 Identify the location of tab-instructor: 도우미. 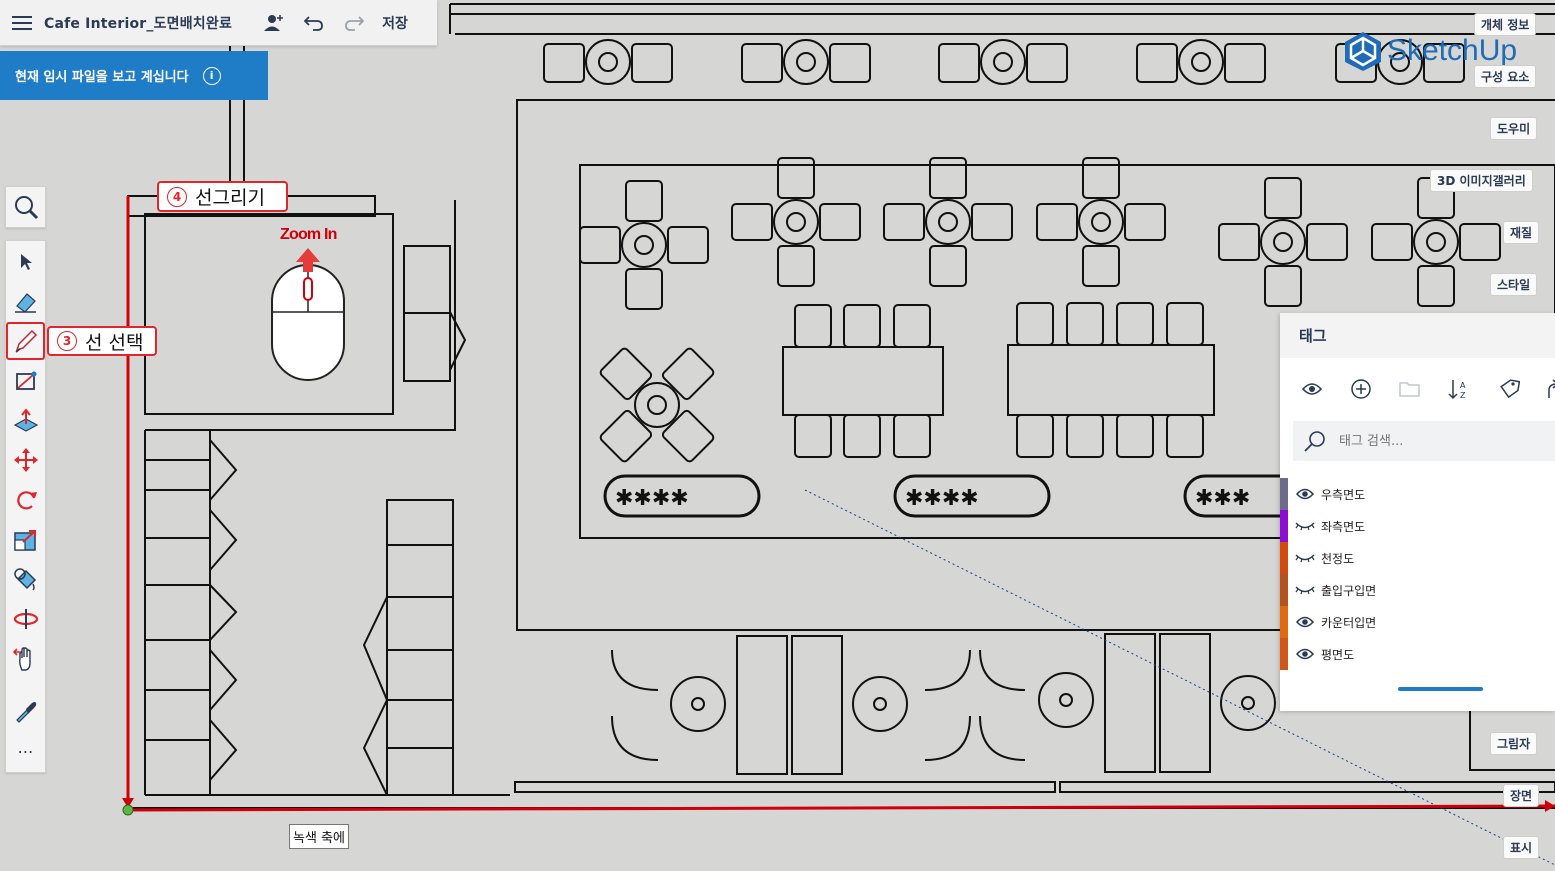
(1514, 128).